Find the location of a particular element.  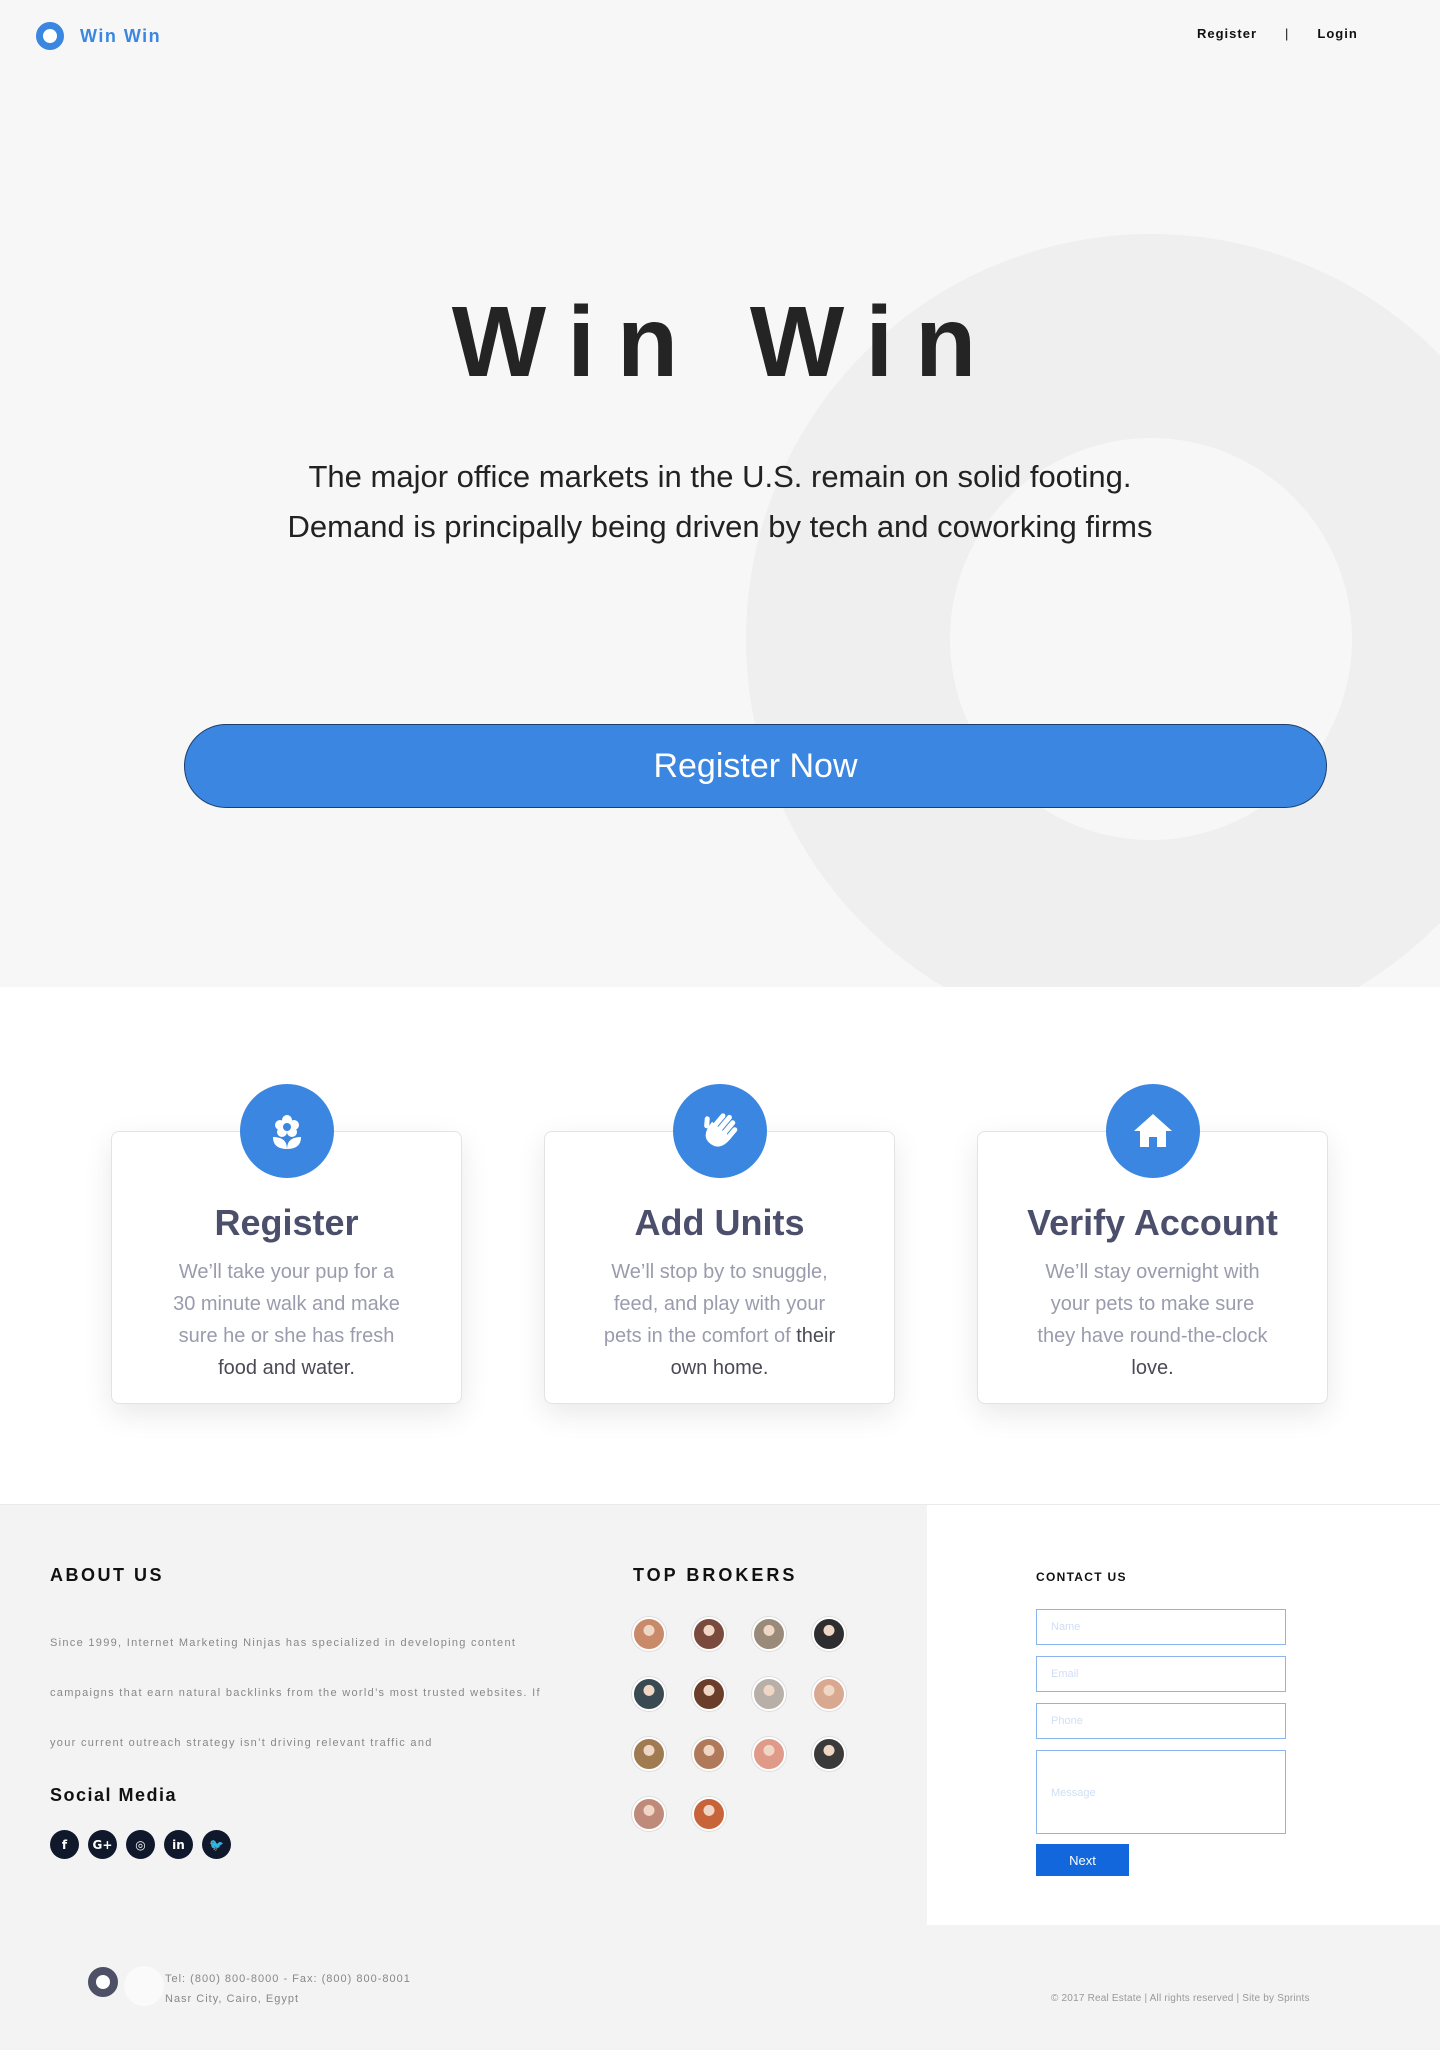

home-icon is located at coordinates (1153, 1131).